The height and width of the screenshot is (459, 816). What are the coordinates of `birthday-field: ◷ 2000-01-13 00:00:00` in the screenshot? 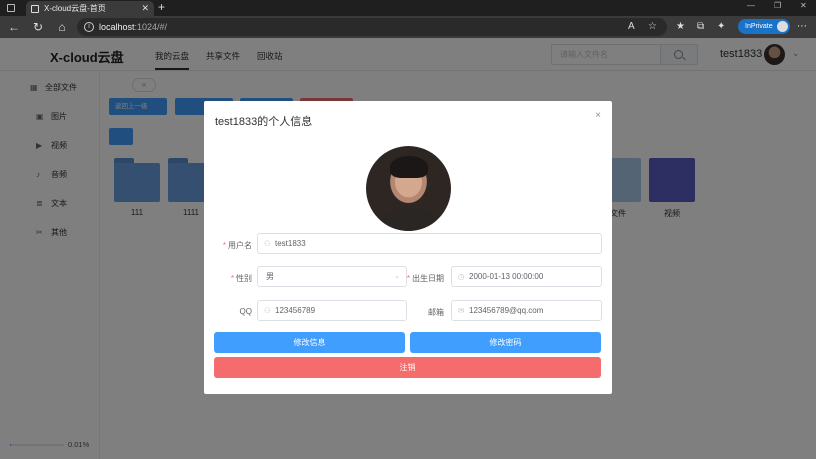 It's located at (526, 276).